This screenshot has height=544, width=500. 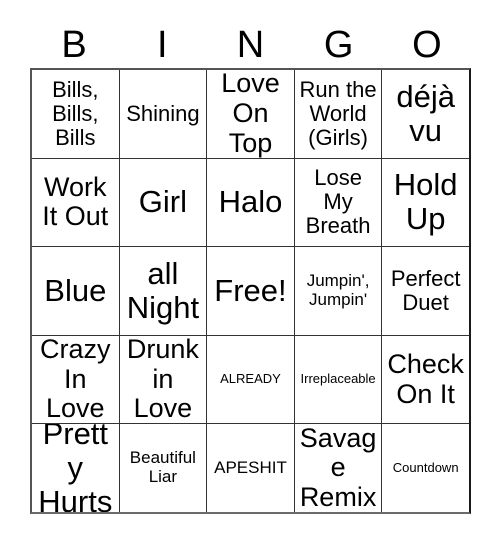 I want to click on bingo-cell: Girl, so click(x=162, y=202).